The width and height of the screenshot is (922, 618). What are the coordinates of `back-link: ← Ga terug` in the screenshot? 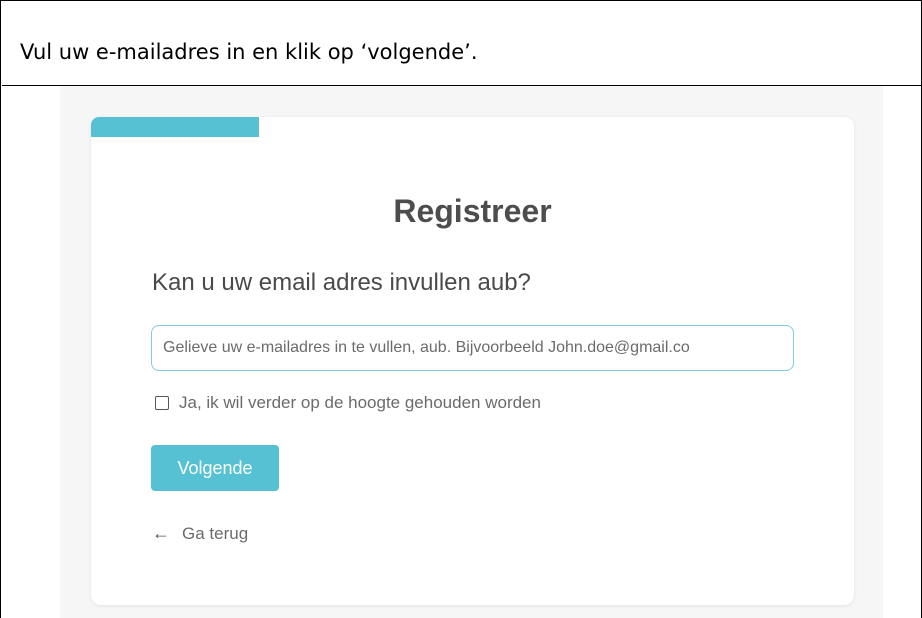 It's located at (200, 533).